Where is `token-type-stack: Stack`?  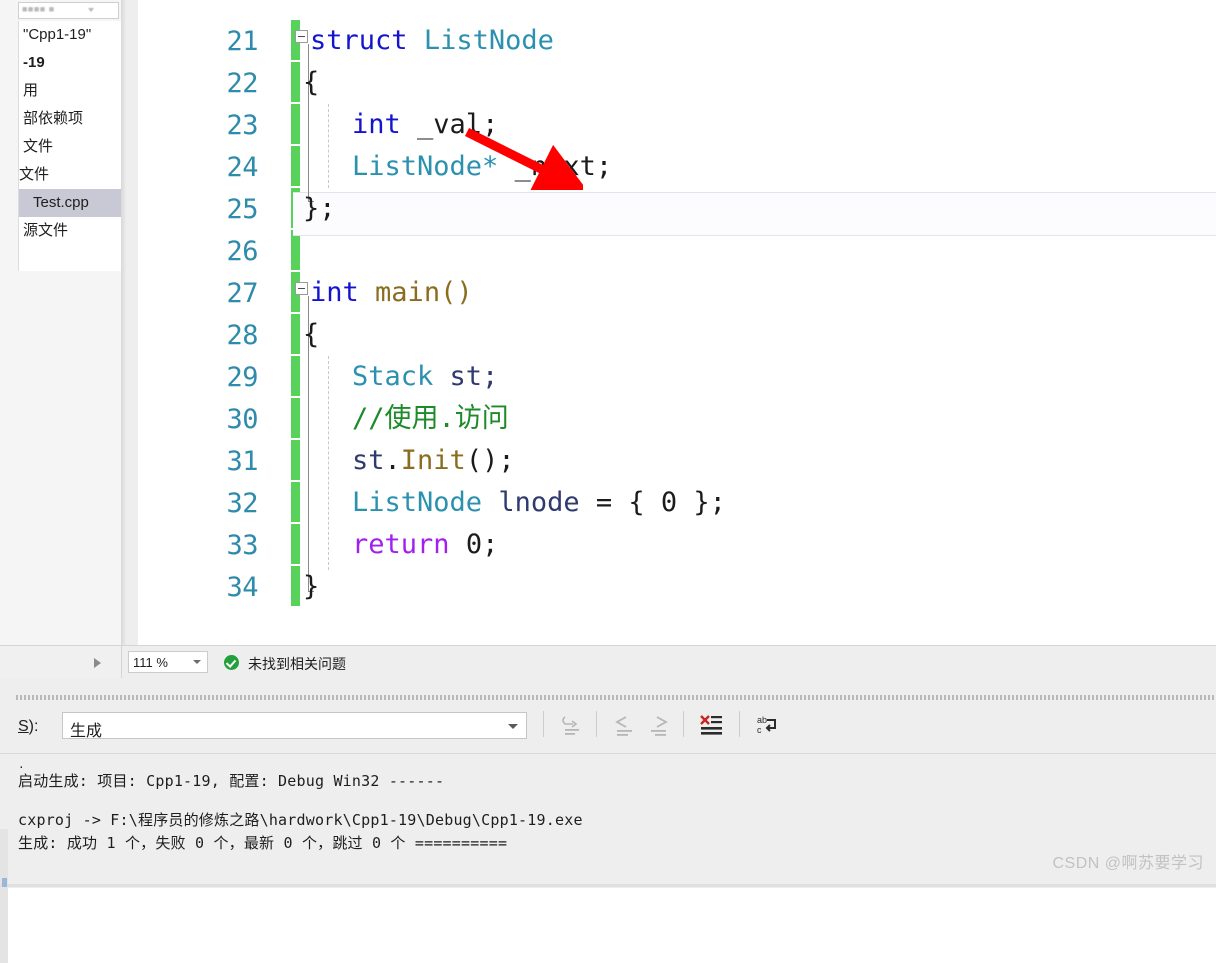
token-type-stack: Stack is located at coordinates (393, 376).